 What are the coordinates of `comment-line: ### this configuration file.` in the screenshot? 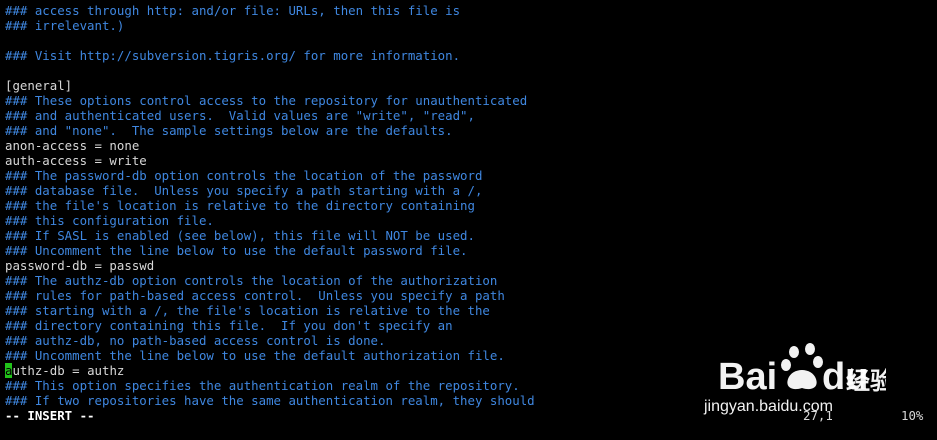 It's located at (270, 220).